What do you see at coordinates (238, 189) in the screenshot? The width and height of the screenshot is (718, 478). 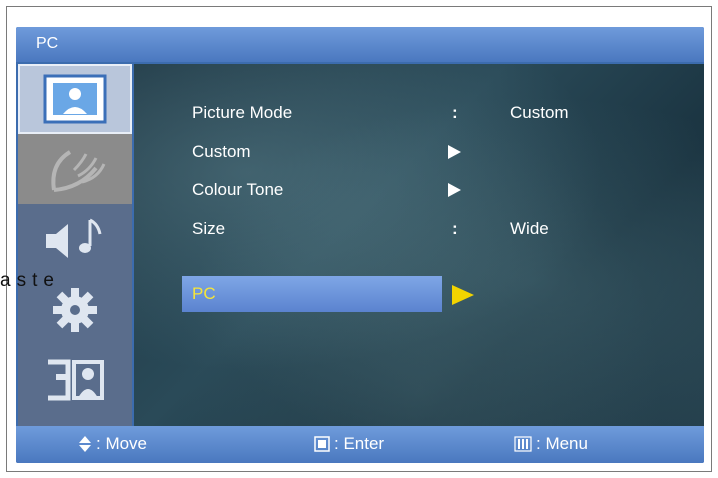 I see `menu-item-label: Colour Tone` at bounding box center [238, 189].